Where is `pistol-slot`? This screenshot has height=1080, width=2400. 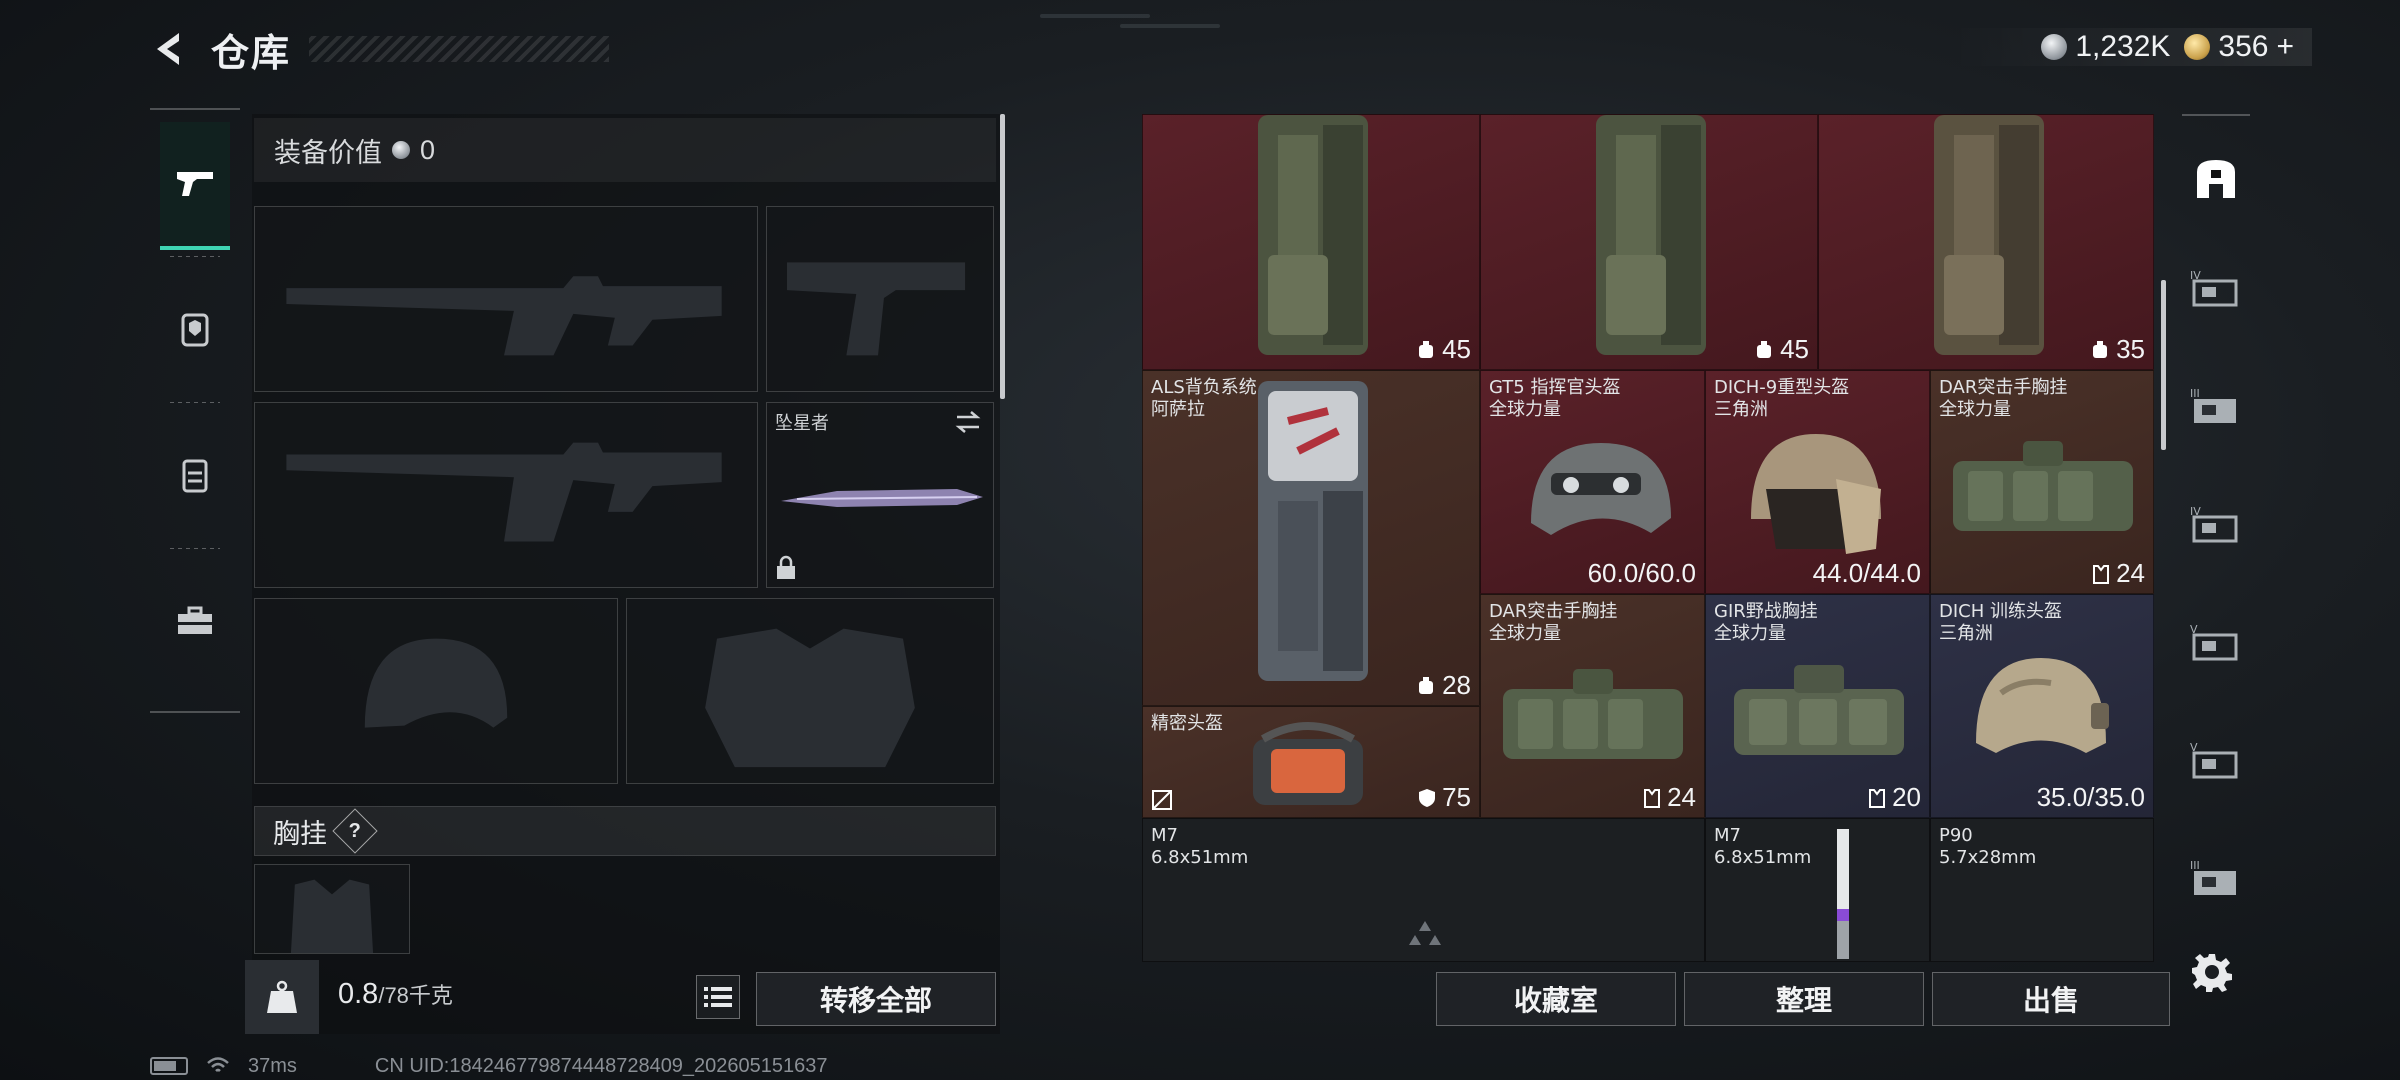
pistol-slot is located at coordinates (880, 299).